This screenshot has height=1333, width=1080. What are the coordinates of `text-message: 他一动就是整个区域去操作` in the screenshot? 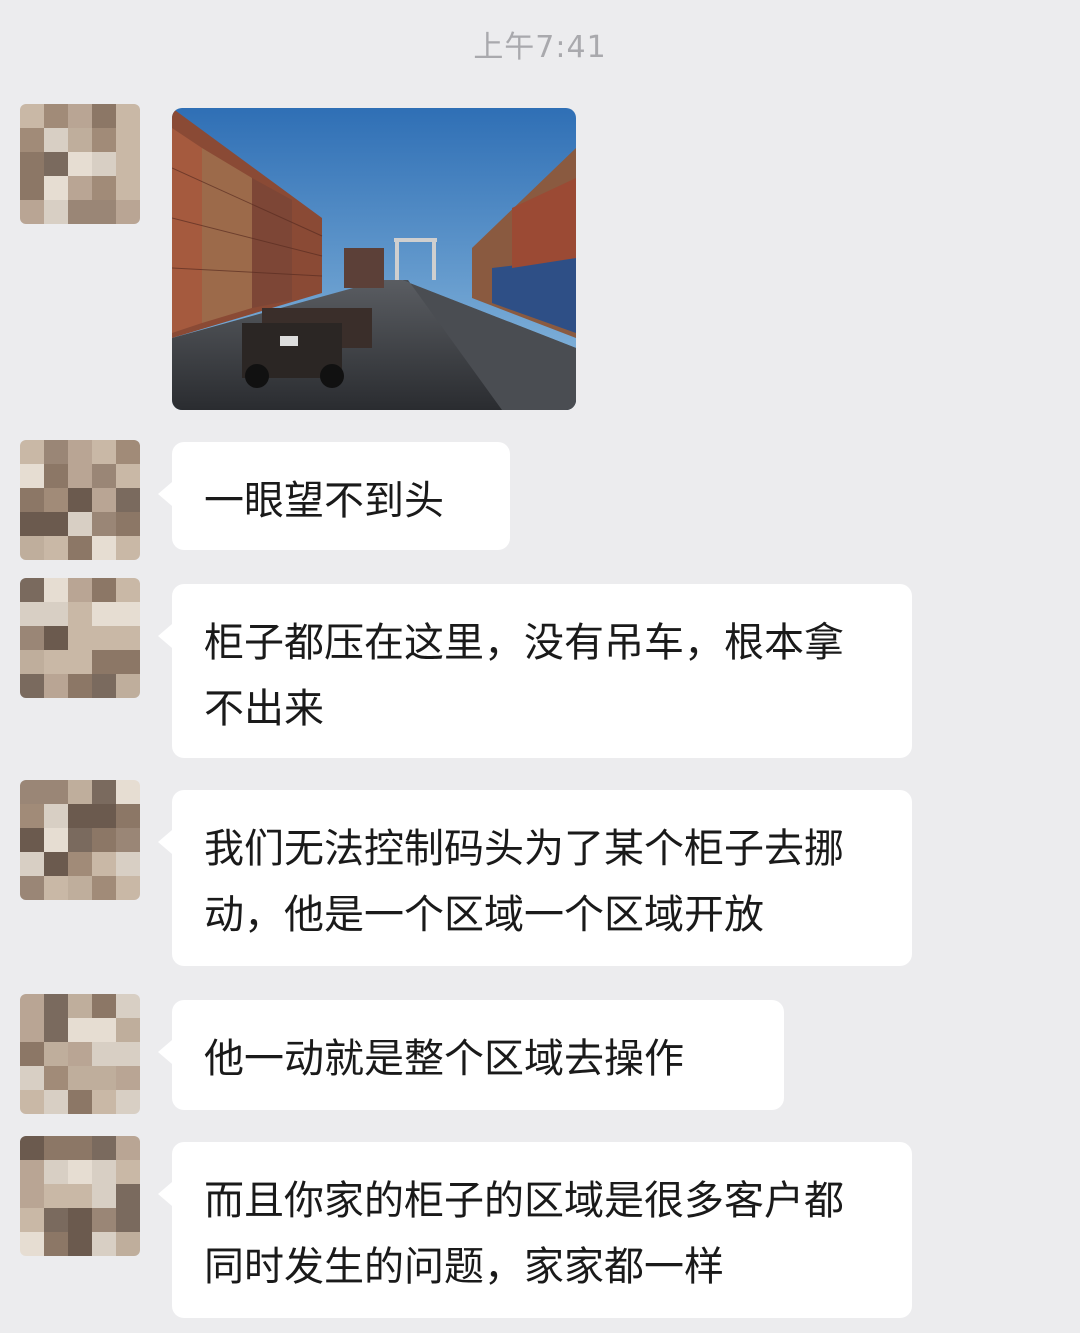 It's located at (471, 1055).